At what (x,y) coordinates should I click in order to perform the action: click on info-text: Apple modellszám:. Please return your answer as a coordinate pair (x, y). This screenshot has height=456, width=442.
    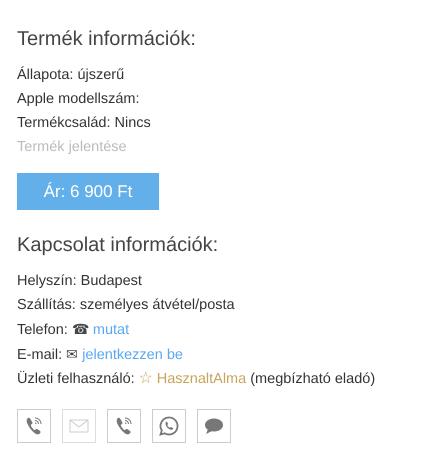
    Looking at the image, I should click on (78, 99).